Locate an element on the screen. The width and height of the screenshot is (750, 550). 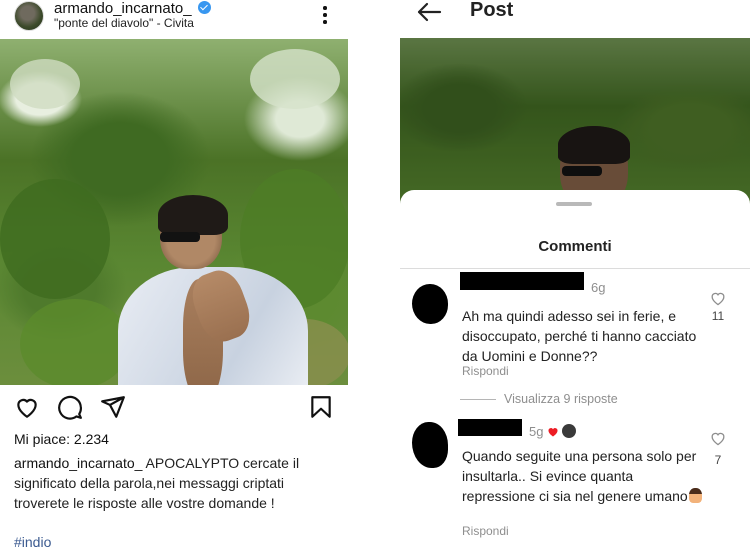
post-photo-dimmed is located at coordinates (575, 123).